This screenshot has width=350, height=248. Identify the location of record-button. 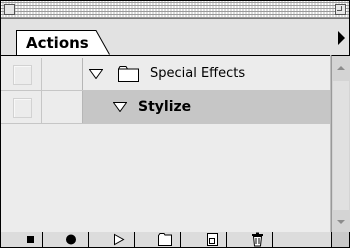
(66, 239).